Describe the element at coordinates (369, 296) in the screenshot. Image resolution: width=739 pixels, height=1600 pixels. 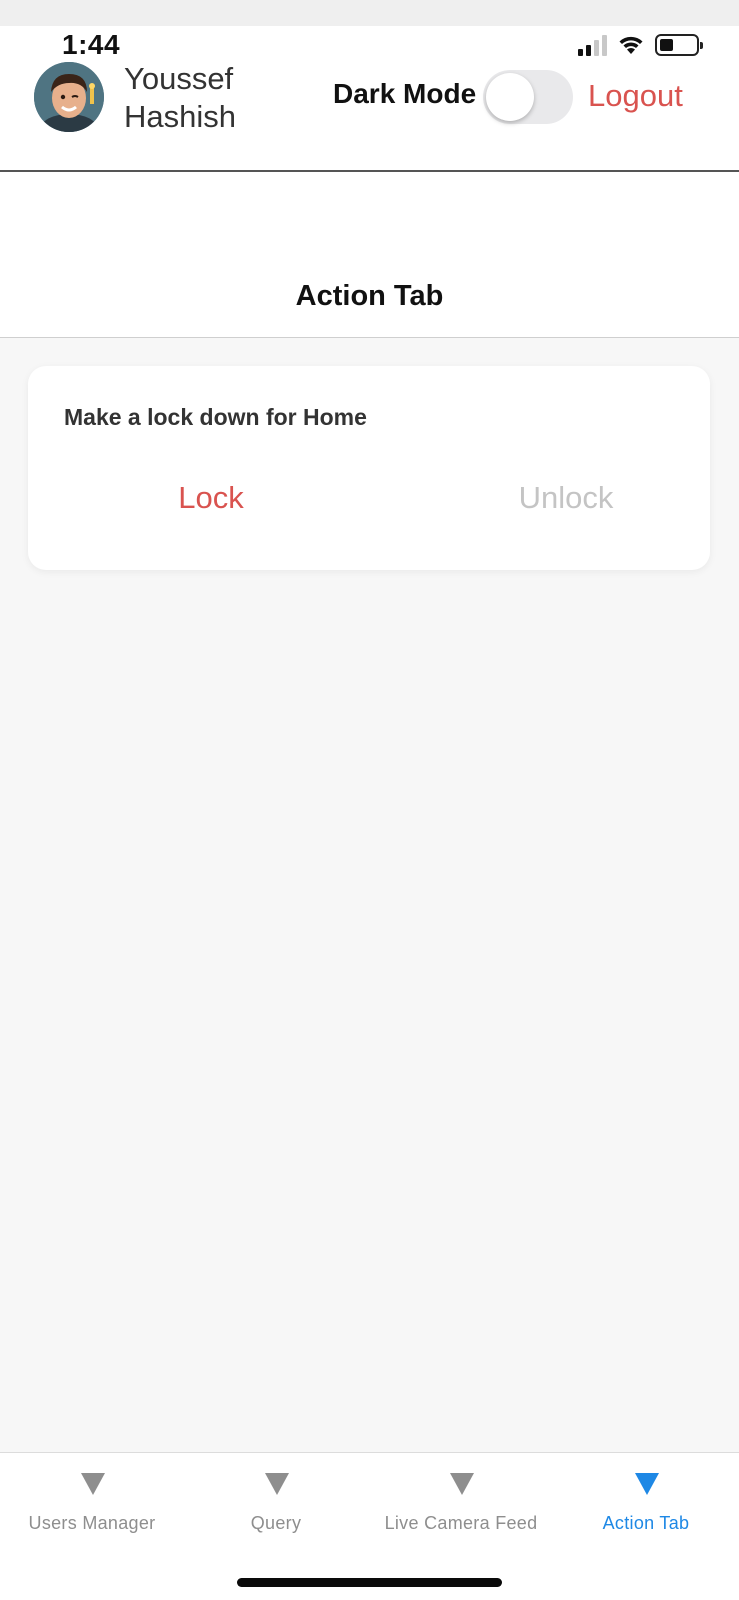
I see `page-title: Action Tab` at that location.